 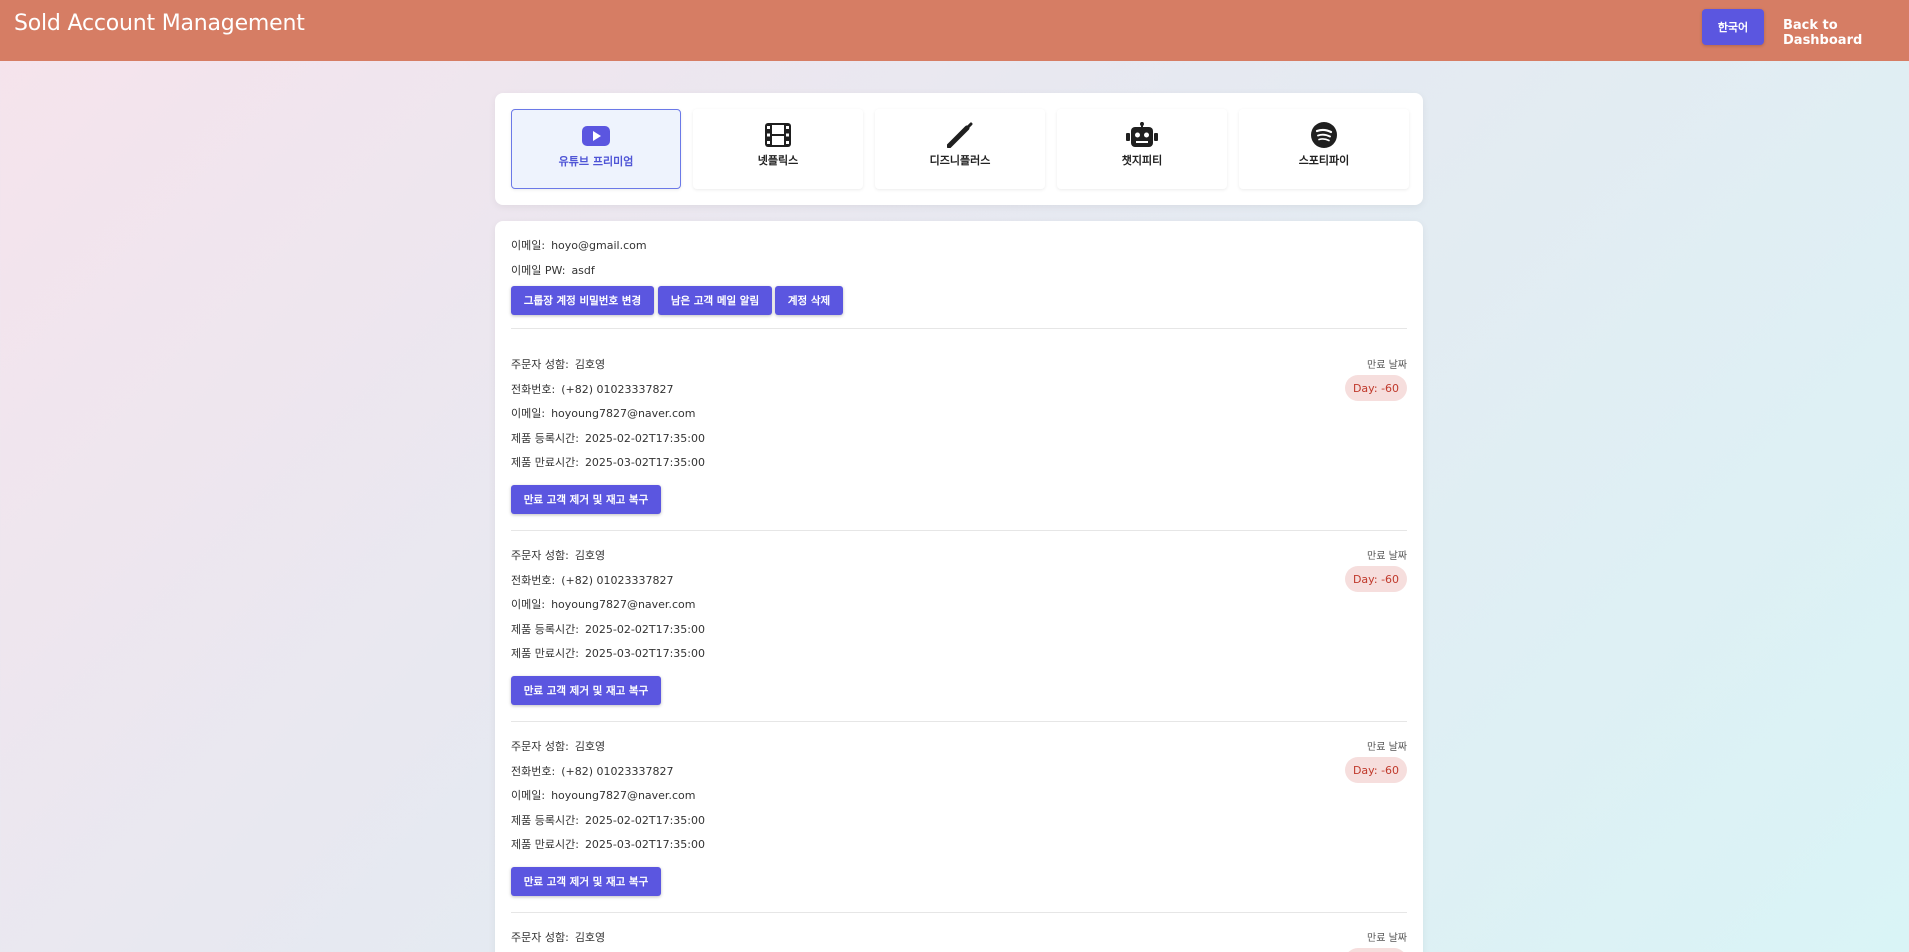 I want to click on tab-netflix: 넷플릭스, so click(x=778, y=149).